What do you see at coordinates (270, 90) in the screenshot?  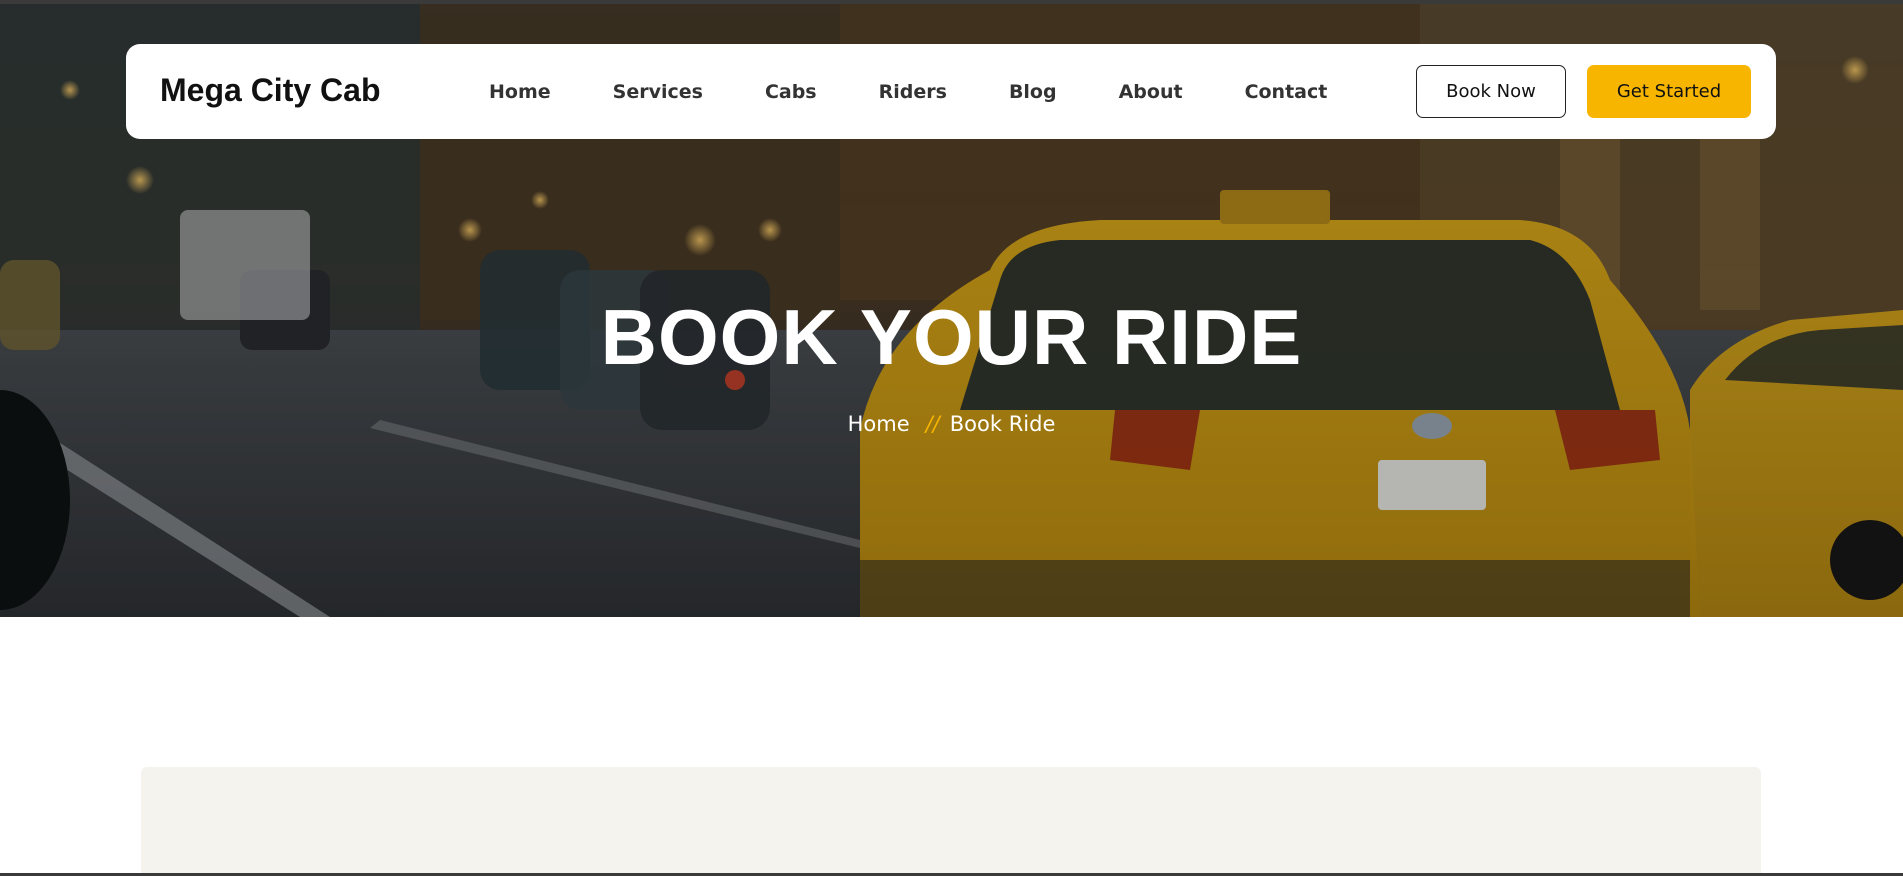 I see `brand-logo: Mega City Cab` at bounding box center [270, 90].